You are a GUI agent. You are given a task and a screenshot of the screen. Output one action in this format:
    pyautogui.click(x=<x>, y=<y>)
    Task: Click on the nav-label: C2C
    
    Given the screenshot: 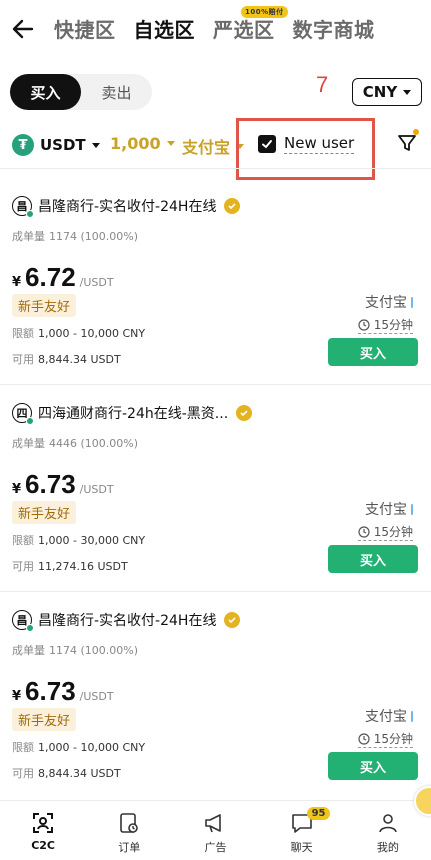 What is the action you would take?
    pyautogui.click(x=43, y=845)
    